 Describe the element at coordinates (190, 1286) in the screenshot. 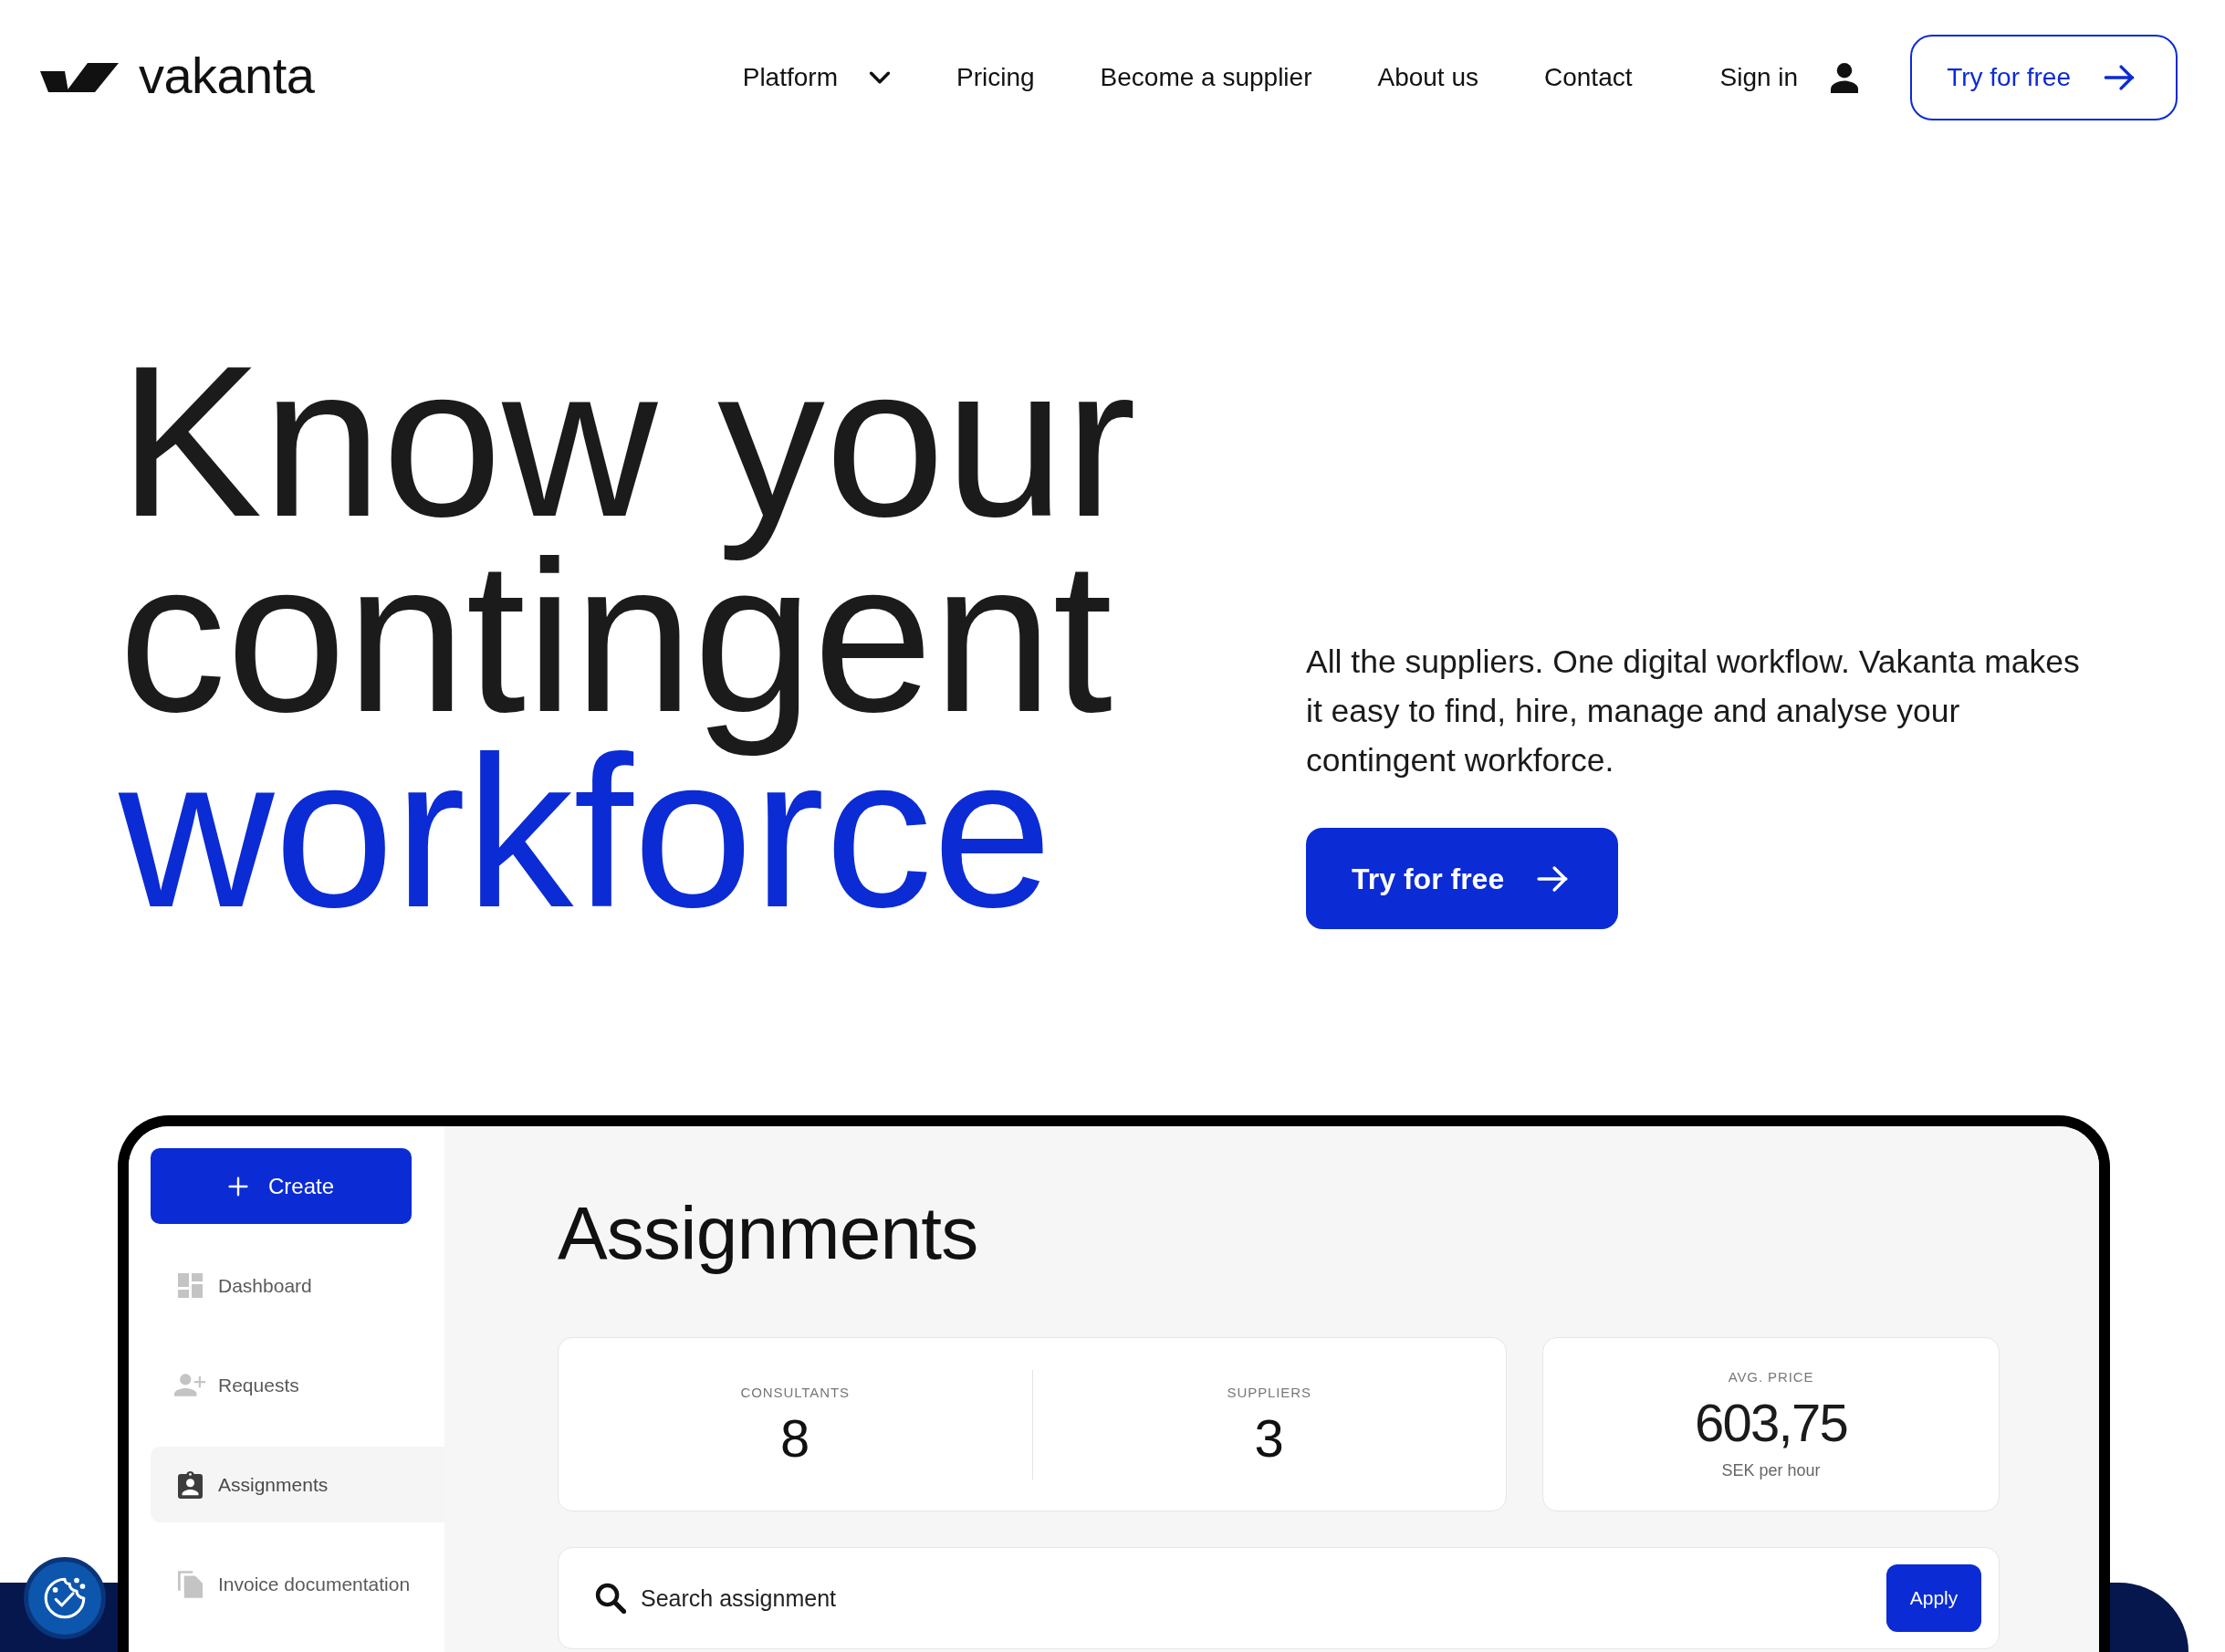

I see `grid-icon` at that location.